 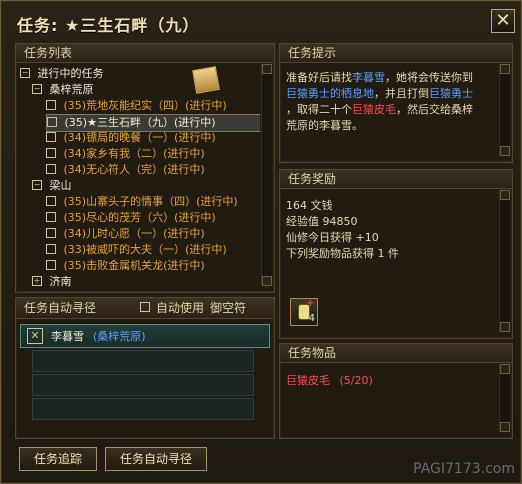 I want to click on hint-line: 巨猿勇士的栖息地，并且打倒巨猿勇士, so click(x=379, y=93).